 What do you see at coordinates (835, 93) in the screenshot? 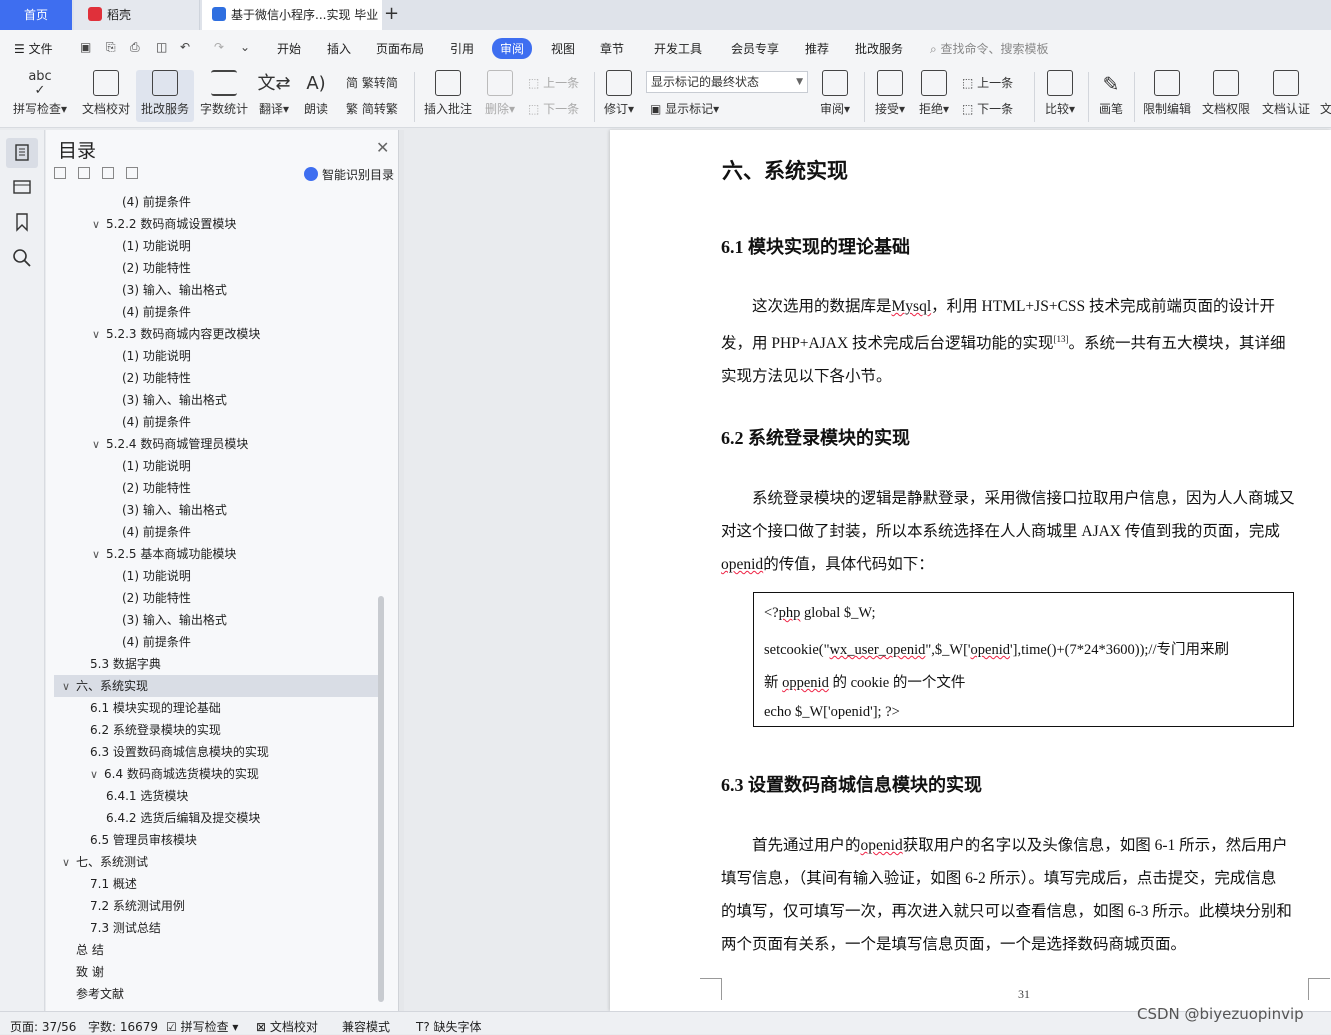
I see `review-pane-button: 审阅▾` at bounding box center [835, 93].